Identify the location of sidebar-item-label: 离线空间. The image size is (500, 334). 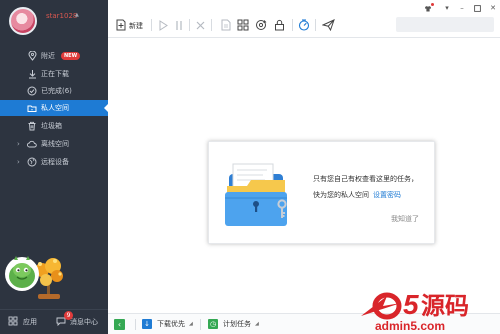
(55, 144).